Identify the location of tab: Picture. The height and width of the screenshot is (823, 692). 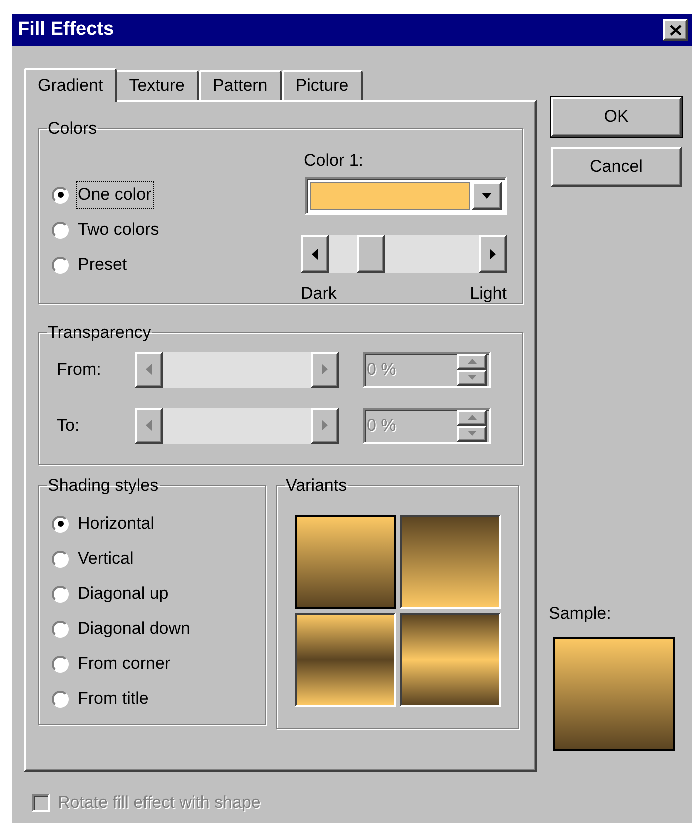
(322, 85).